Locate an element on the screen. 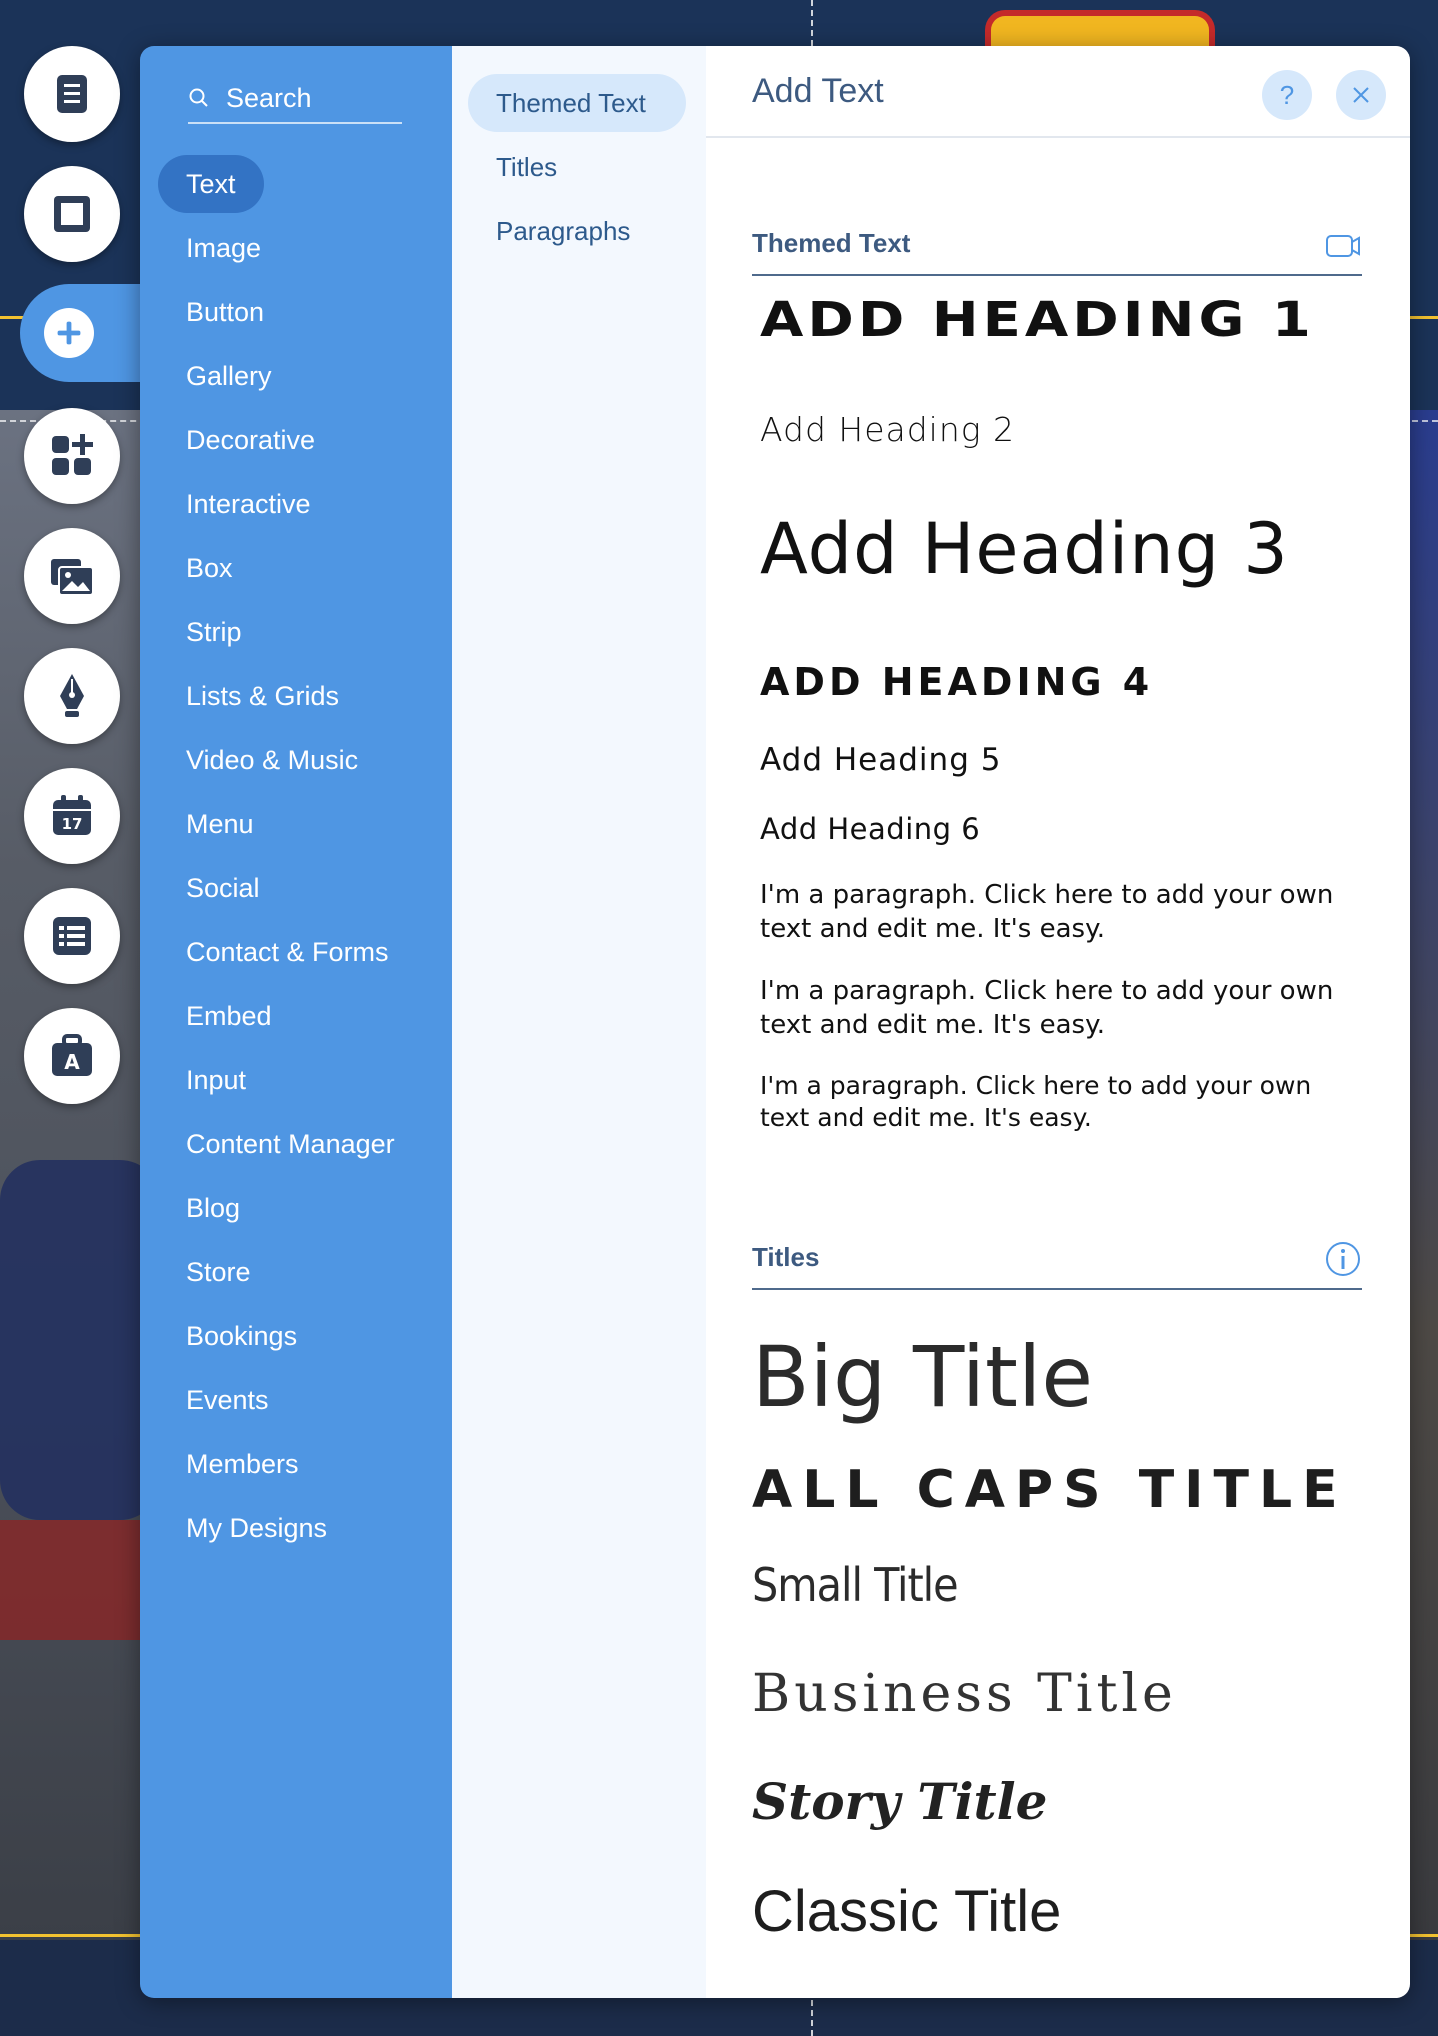  category-item-my-designs: My Designs is located at coordinates (298, 1528).